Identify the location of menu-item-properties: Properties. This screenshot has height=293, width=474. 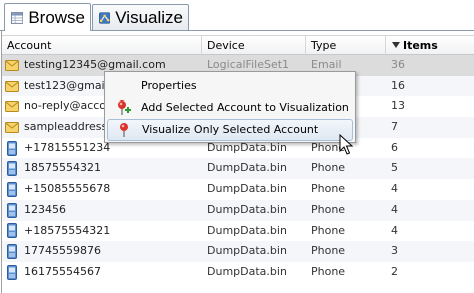
(230, 86).